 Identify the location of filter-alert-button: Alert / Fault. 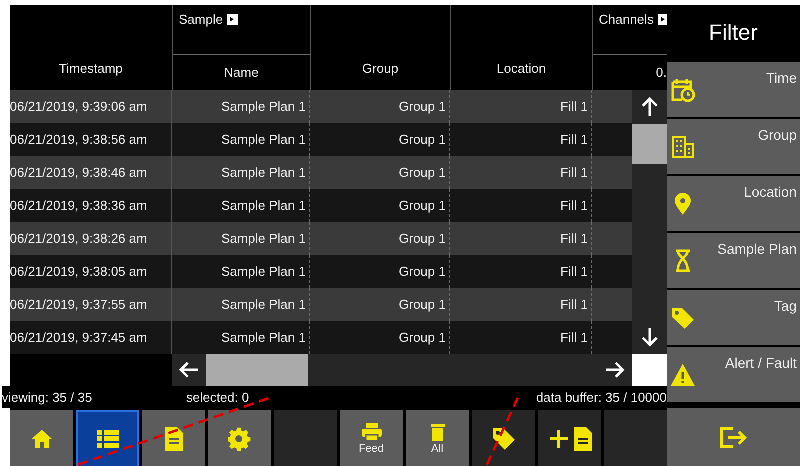
(733, 374).